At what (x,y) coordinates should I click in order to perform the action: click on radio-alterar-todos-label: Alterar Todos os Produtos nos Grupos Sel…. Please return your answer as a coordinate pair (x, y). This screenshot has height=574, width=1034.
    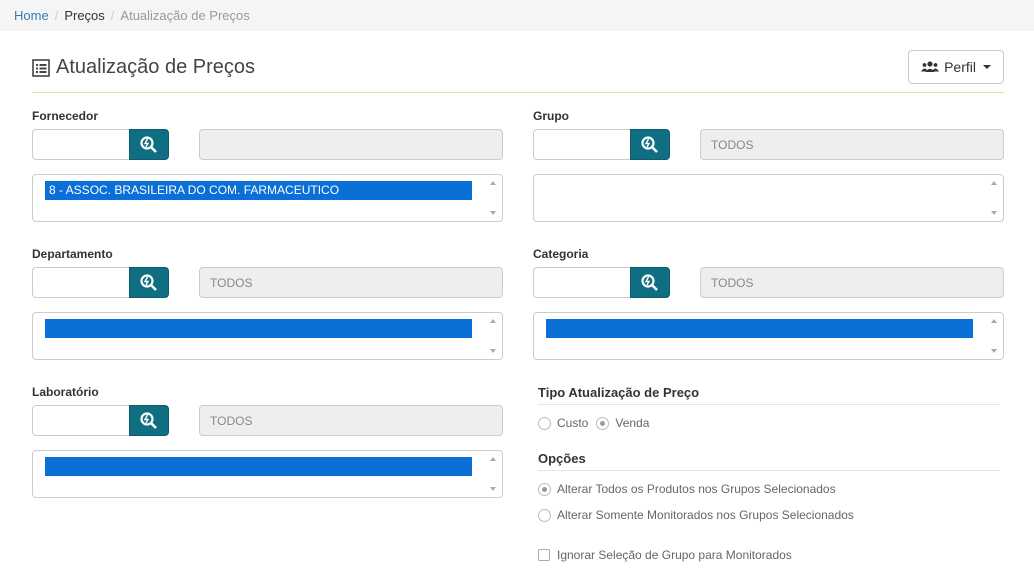
    Looking at the image, I should click on (696, 489).